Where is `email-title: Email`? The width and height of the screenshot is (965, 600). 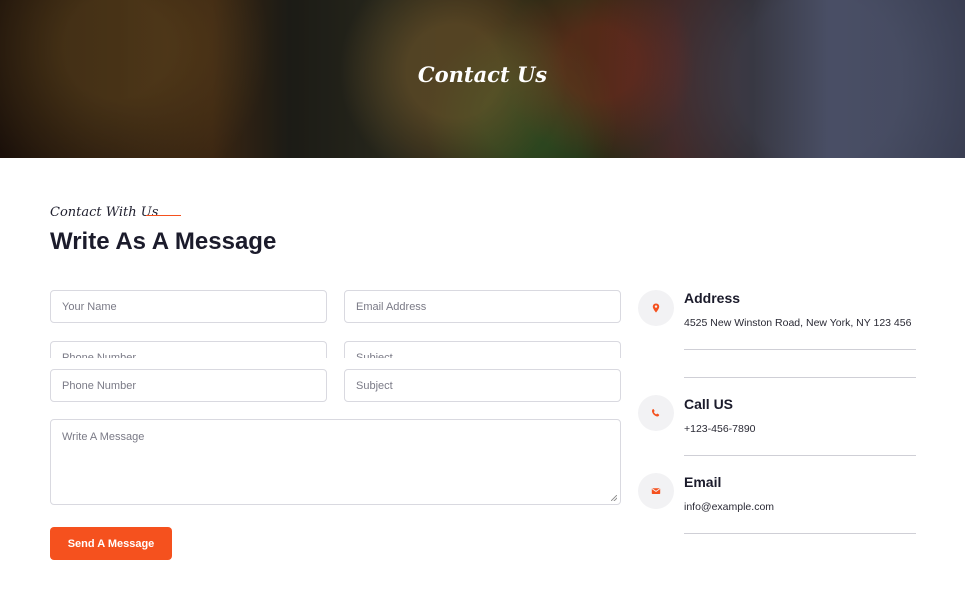 email-title: Email is located at coordinates (703, 482).